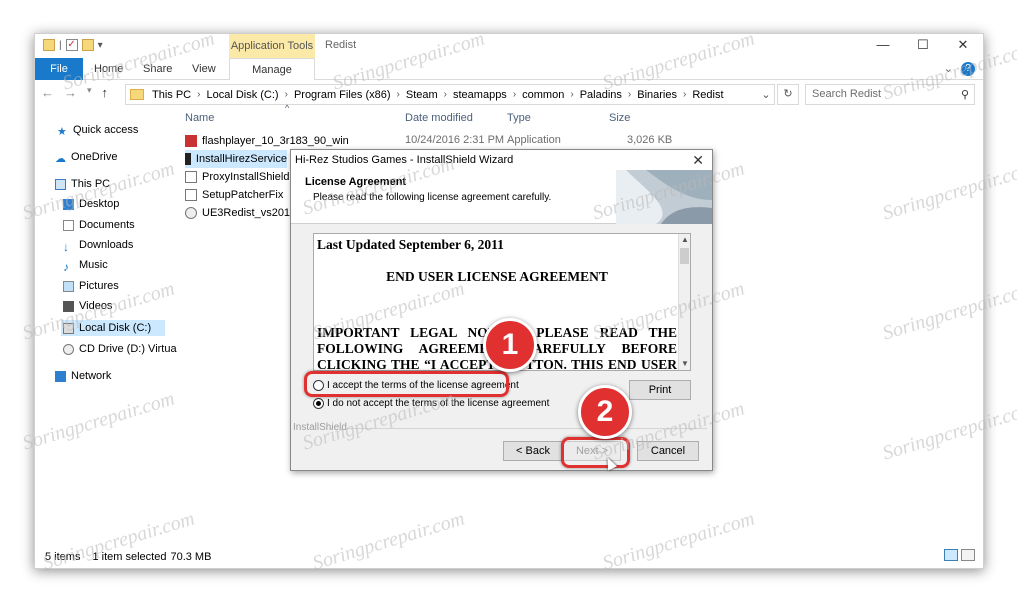 This screenshot has height=600, width=1017. What do you see at coordinates (684, 364) in the screenshot?
I see `scroll-down-icon: ▼` at bounding box center [684, 364].